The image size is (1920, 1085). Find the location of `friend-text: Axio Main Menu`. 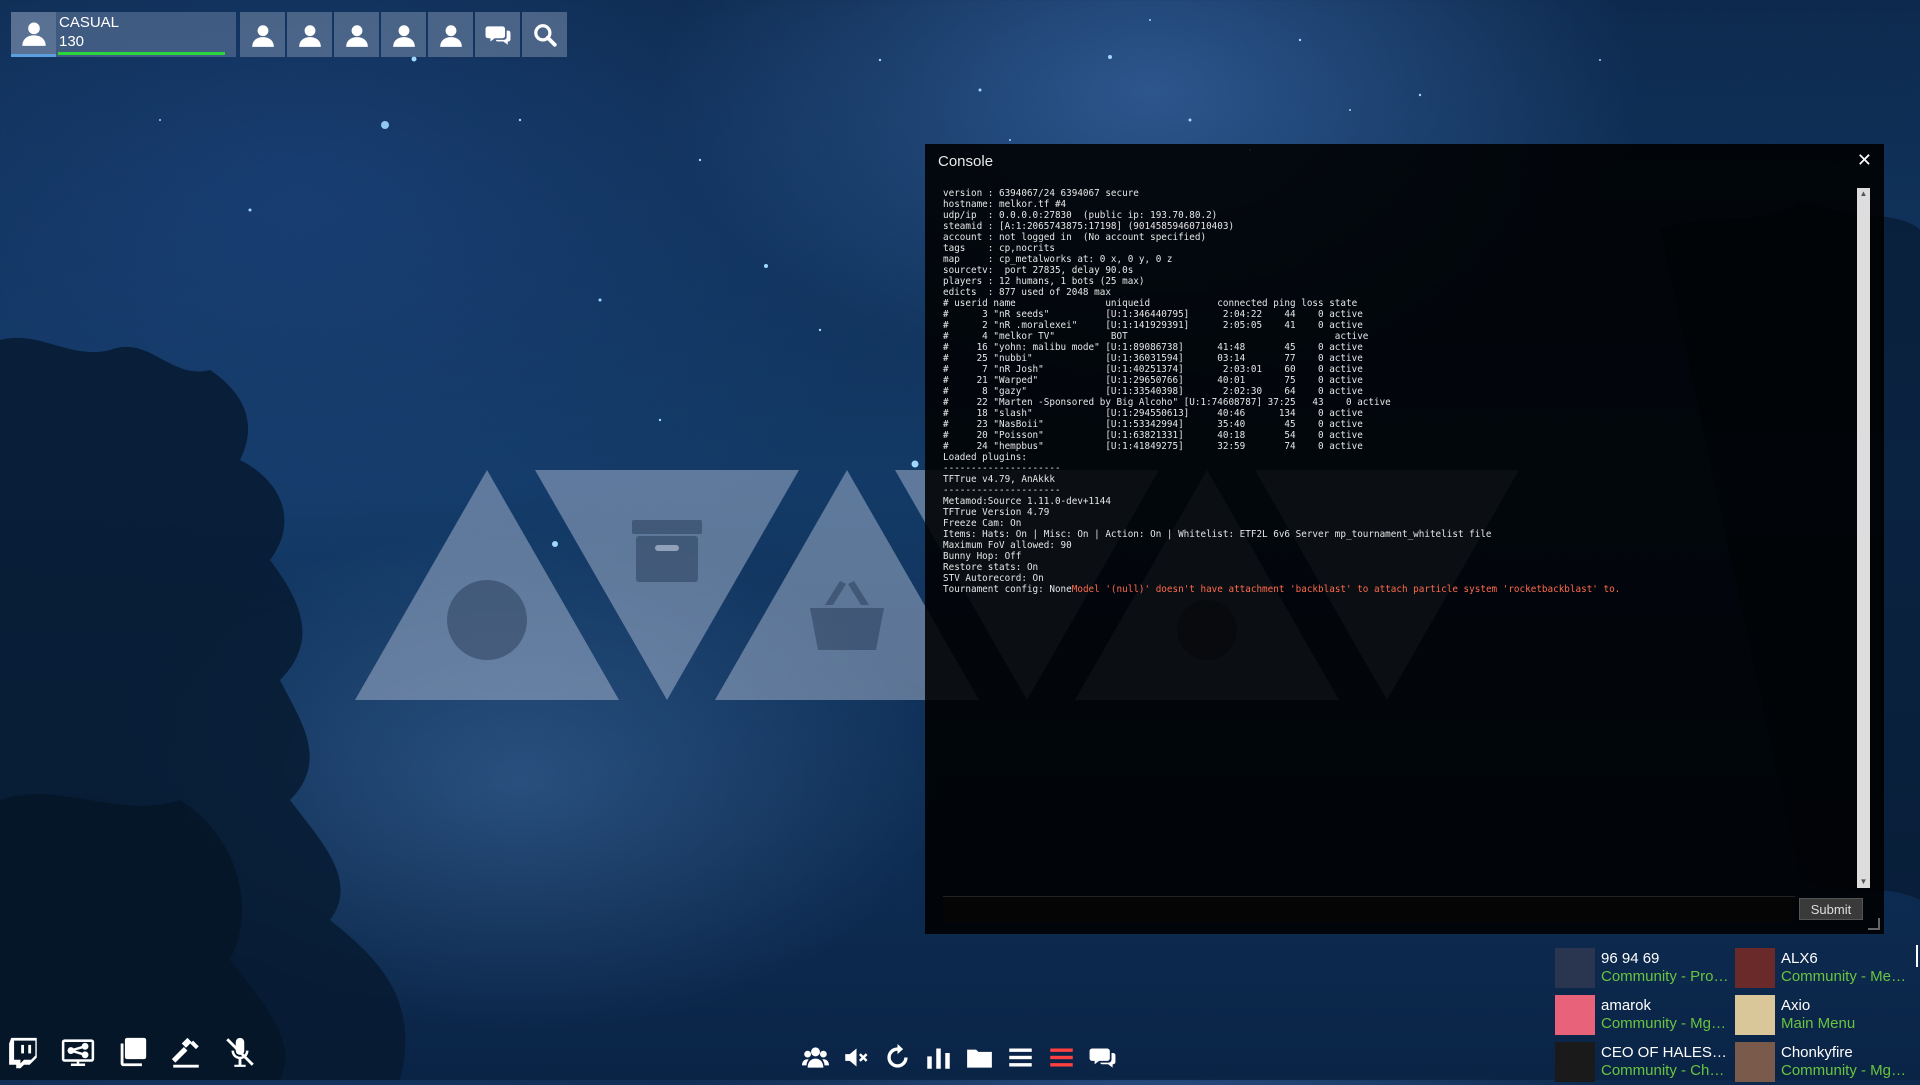

friend-text: Axio Main Menu is located at coordinates (1845, 1015).